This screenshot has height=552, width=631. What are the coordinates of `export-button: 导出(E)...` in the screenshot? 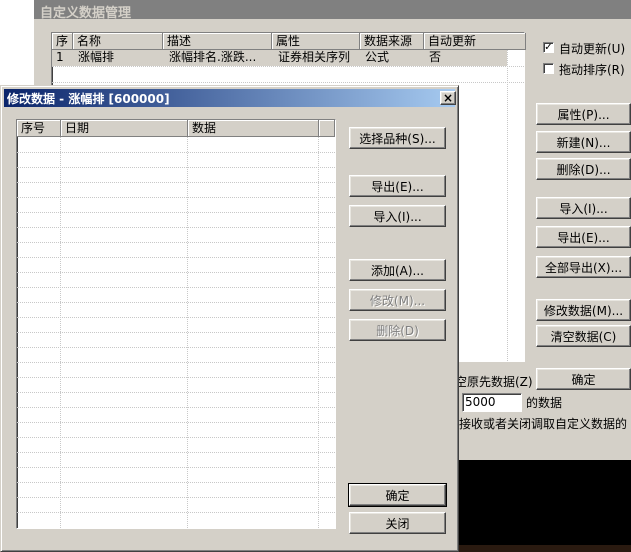 It's located at (583, 237).